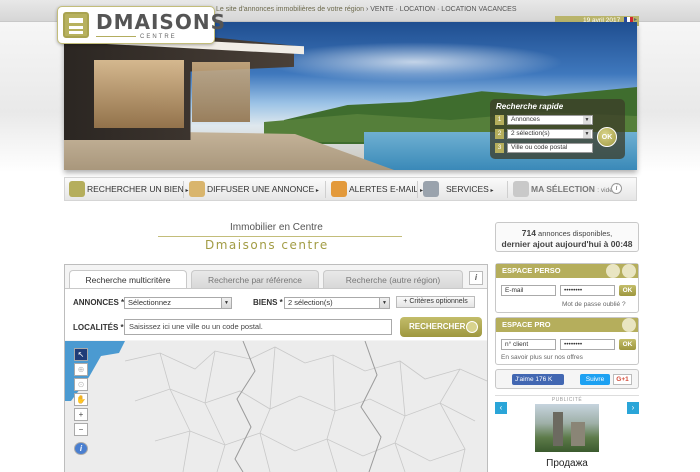  Describe the element at coordinates (530, 106) in the screenshot. I see `quick-search-title: Recherche rapide` at that location.